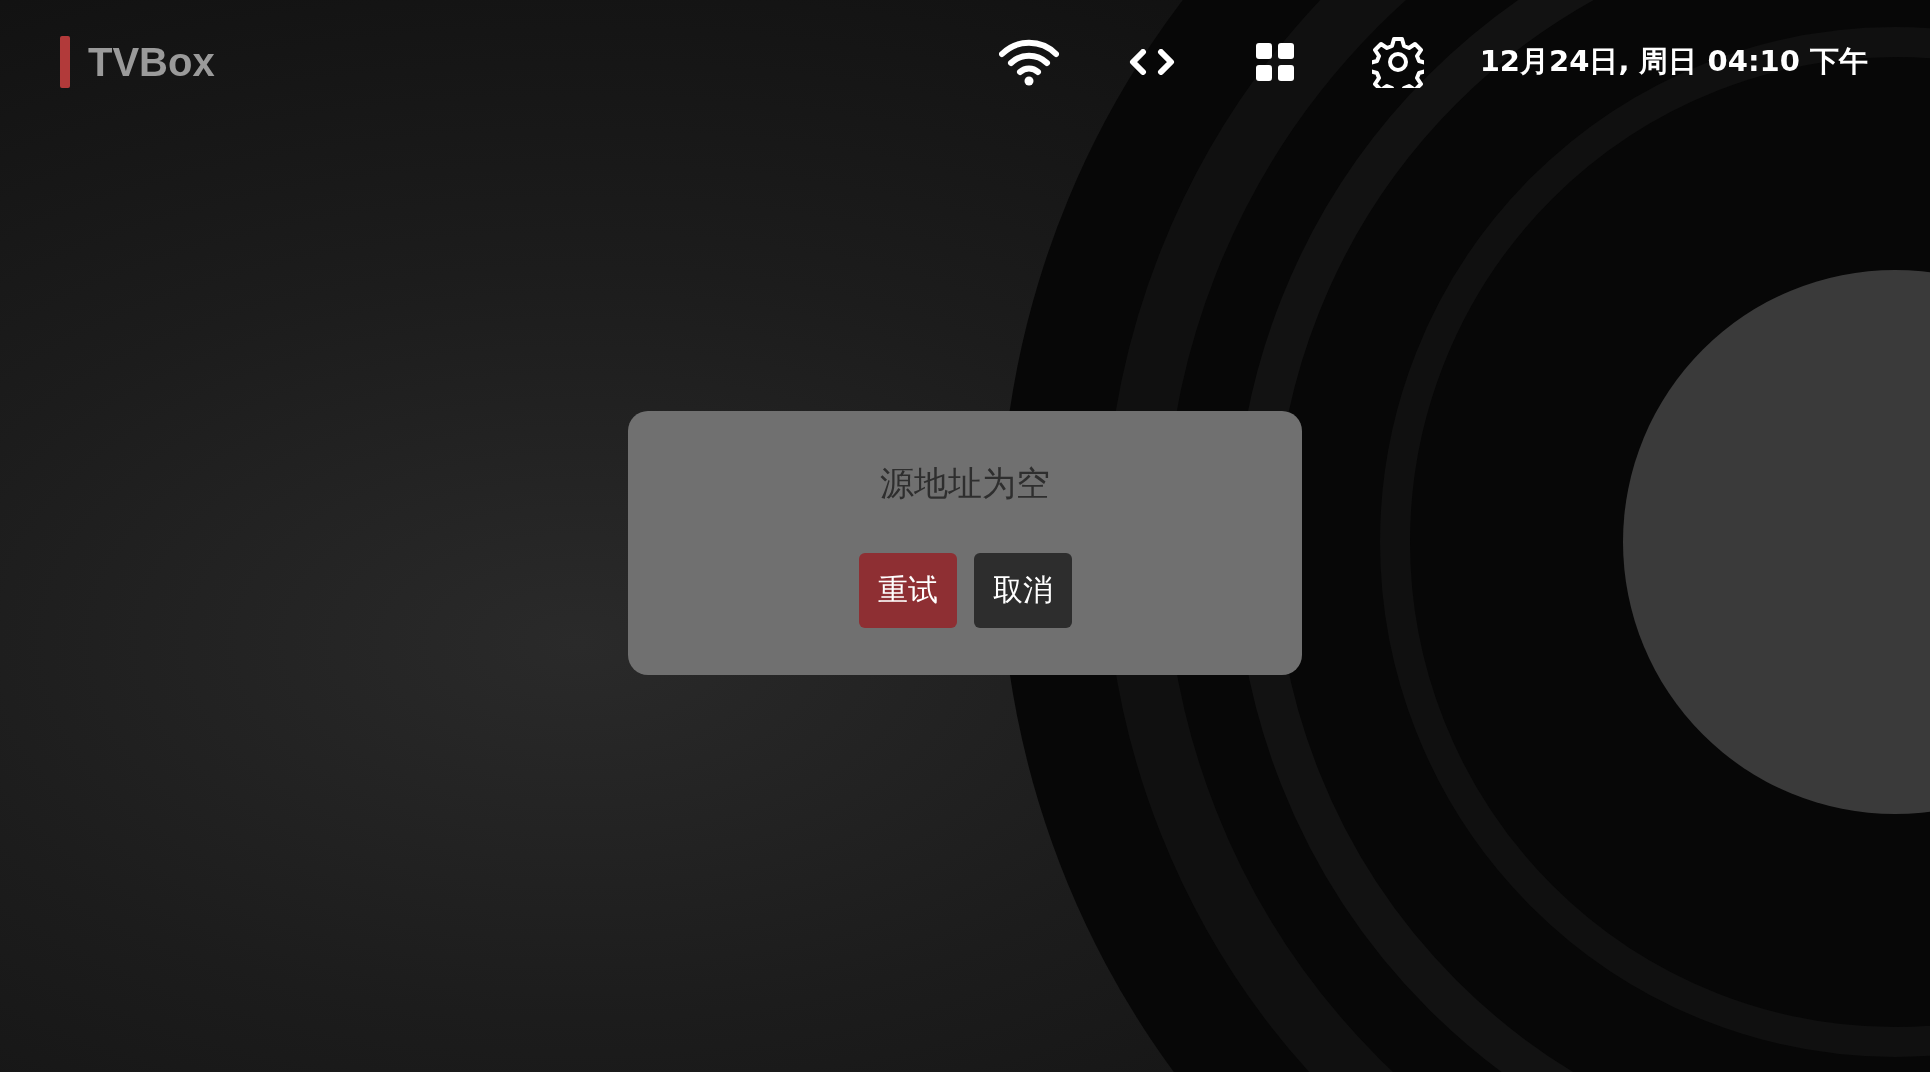 Image resolution: width=1930 pixels, height=1072 pixels. Describe the element at coordinates (1151, 62) in the screenshot. I see `code-icon` at that location.